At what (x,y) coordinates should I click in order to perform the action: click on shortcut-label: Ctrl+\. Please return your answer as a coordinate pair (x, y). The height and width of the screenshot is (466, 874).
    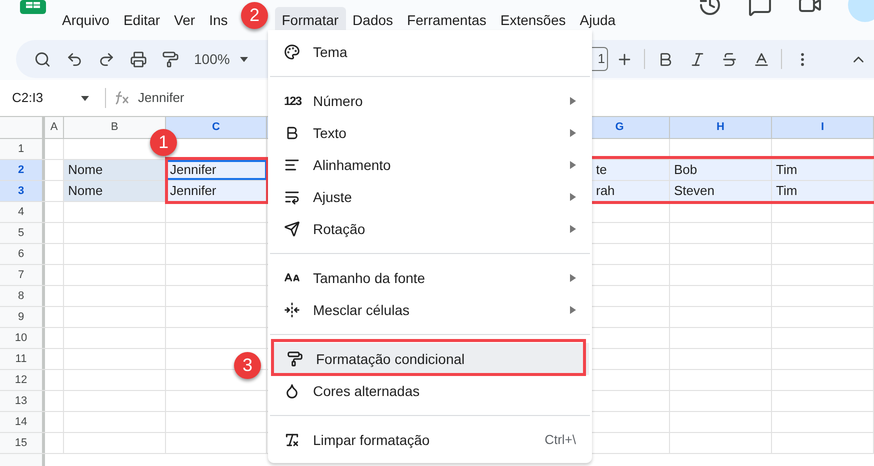
    Looking at the image, I should click on (560, 440).